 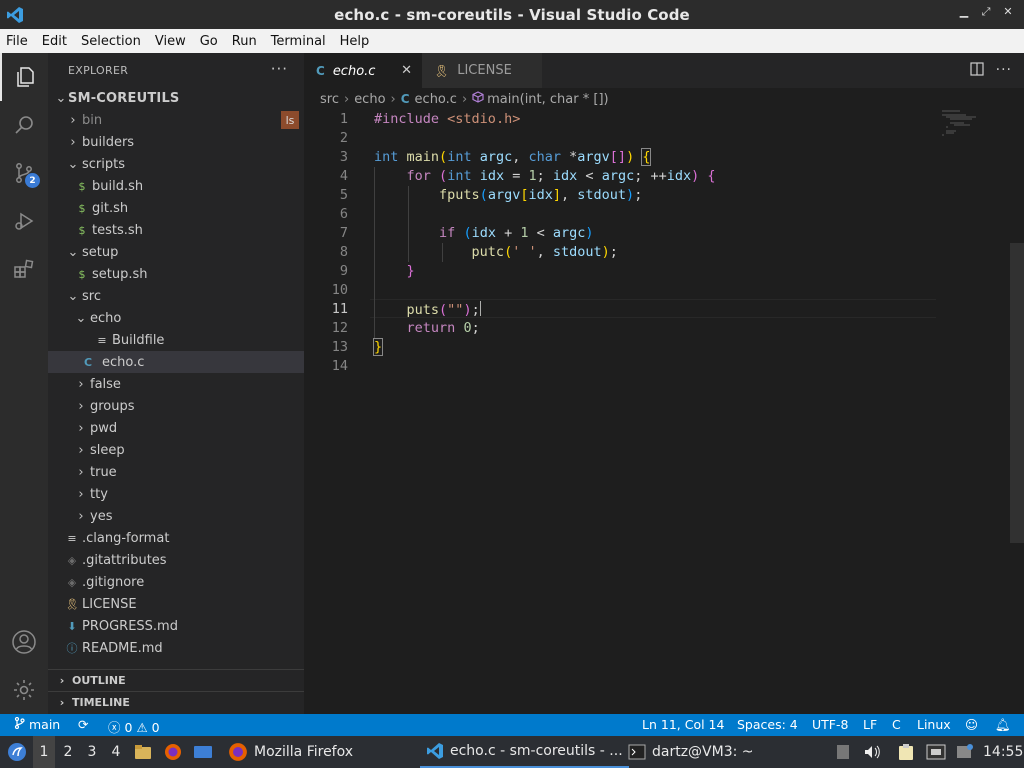 What do you see at coordinates (99, 680) in the screenshot?
I see `outline-label: OUTLINE` at bounding box center [99, 680].